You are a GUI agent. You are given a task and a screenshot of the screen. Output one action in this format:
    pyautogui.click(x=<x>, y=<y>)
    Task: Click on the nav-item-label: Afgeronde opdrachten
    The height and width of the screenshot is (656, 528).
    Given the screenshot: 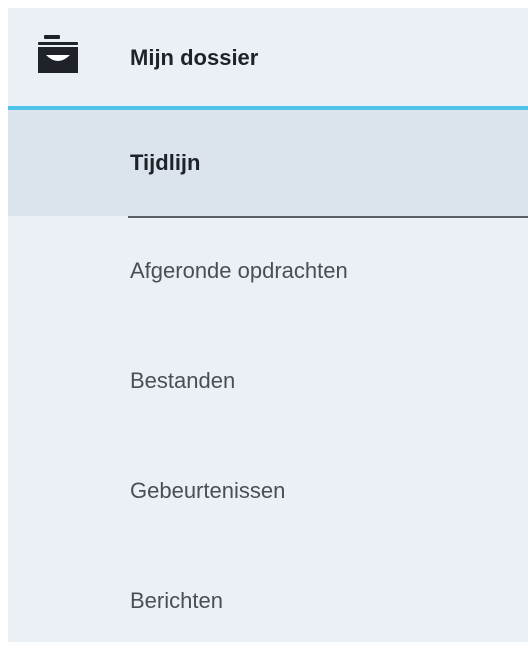 What is the action you would take?
    pyautogui.click(x=239, y=270)
    